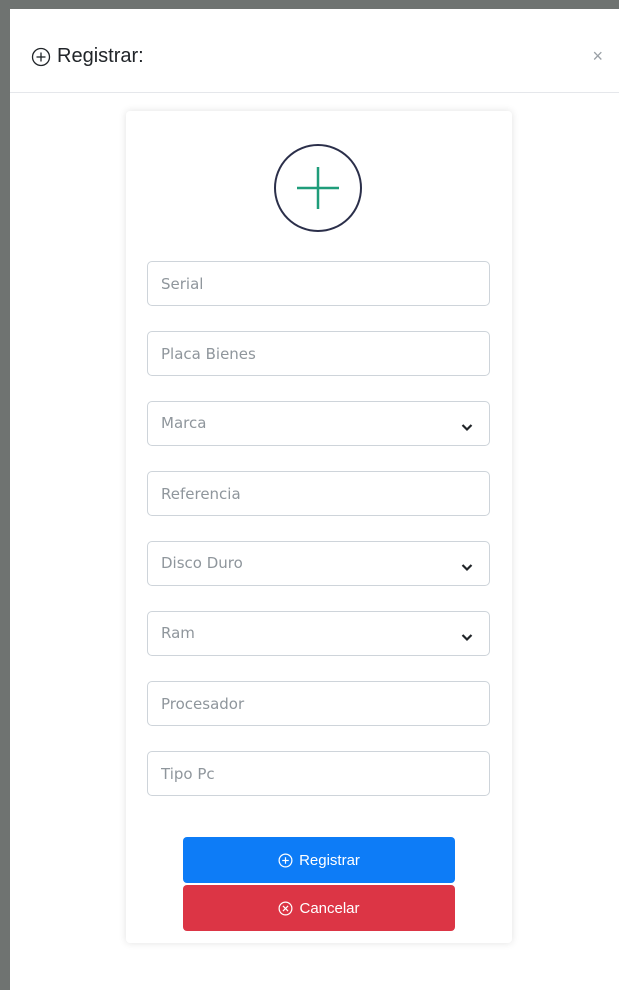 The height and width of the screenshot is (990, 619). I want to click on procesador-field, so click(318, 703).